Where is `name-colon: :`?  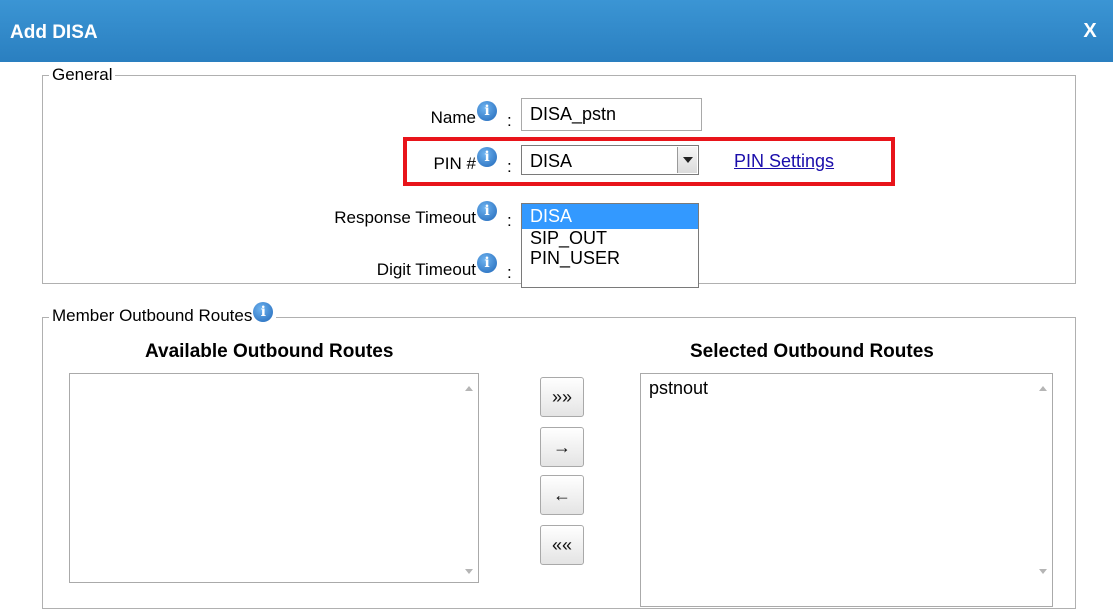
name-colon: : is located at coordinates (509, 120).